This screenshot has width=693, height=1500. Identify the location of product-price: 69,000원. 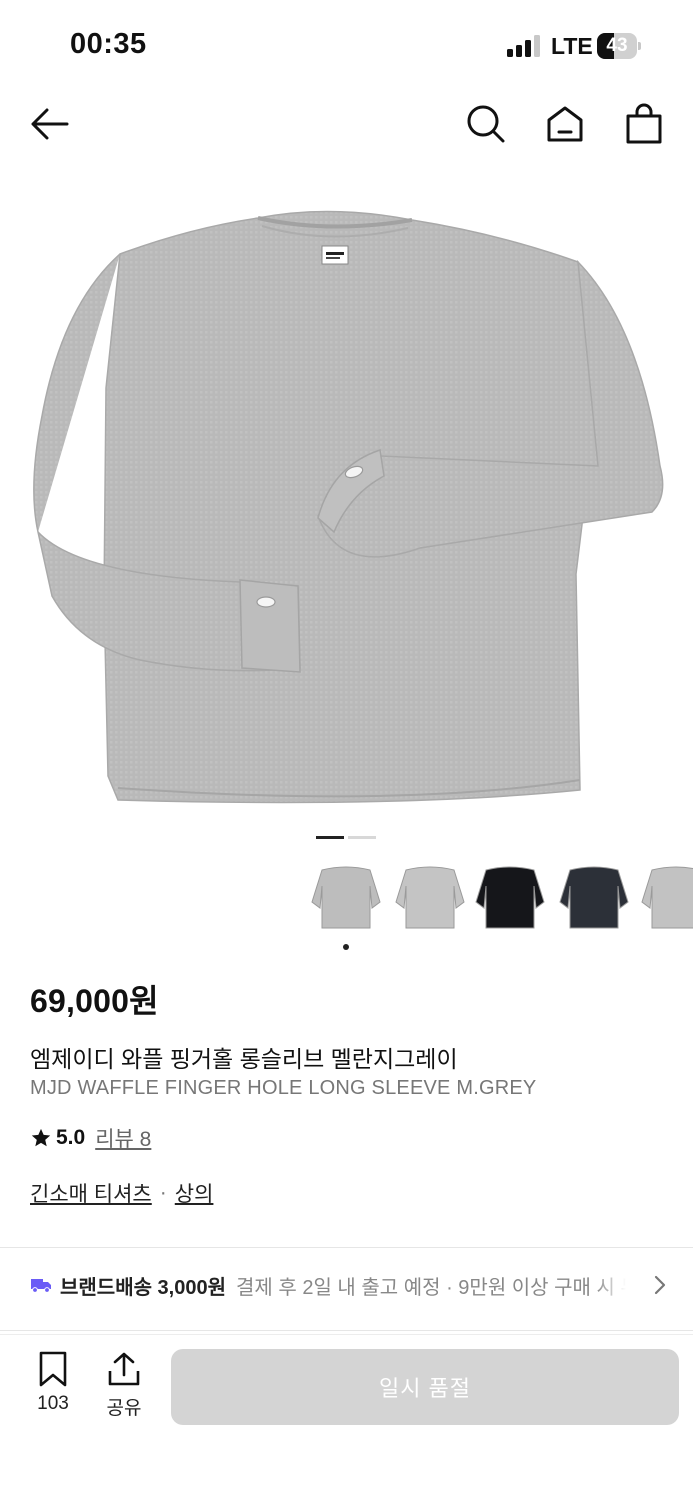
(94, 1001).